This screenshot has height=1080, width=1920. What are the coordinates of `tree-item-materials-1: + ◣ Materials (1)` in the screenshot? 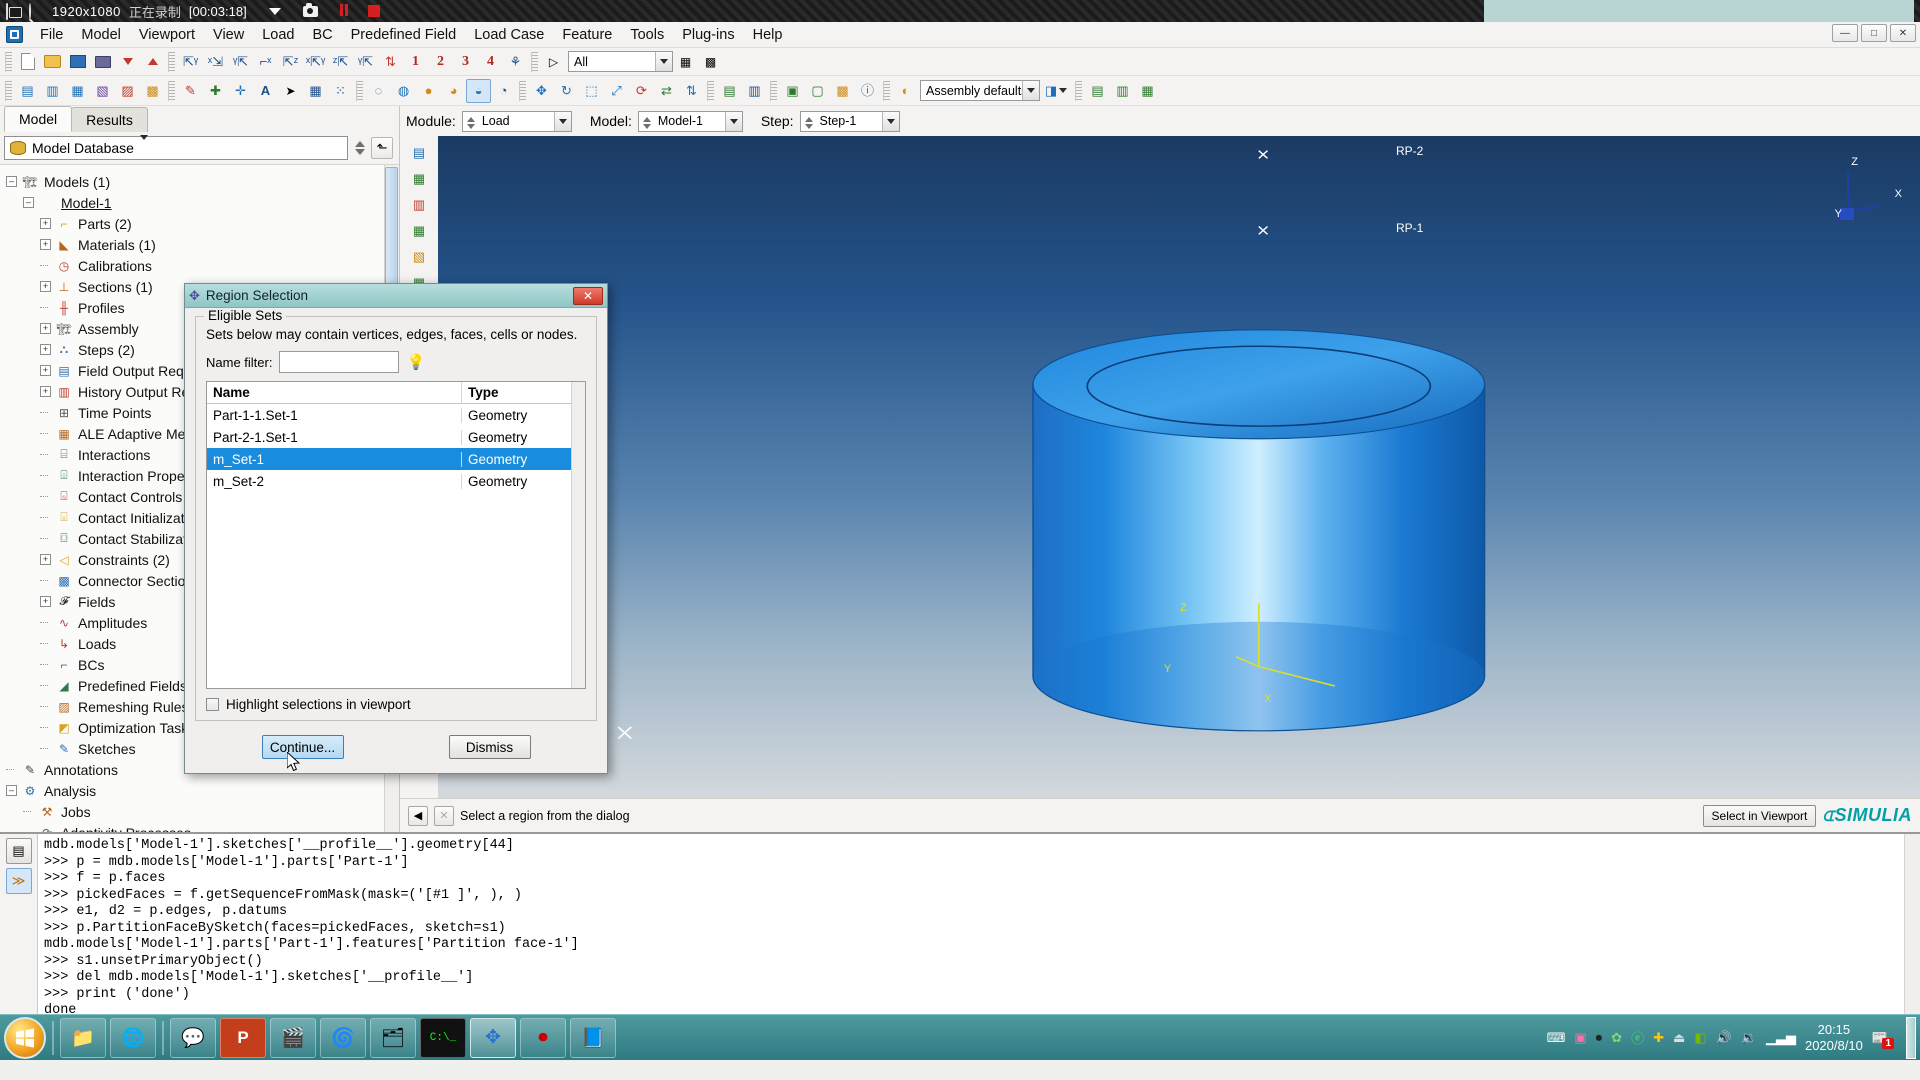 It's located at (202, 244).